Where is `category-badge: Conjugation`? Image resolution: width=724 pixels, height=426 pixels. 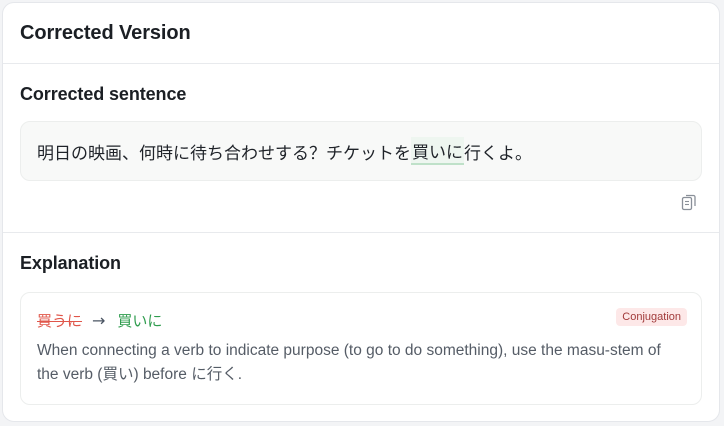
category-badge: Conjugation is located at coordinates (651, 317).